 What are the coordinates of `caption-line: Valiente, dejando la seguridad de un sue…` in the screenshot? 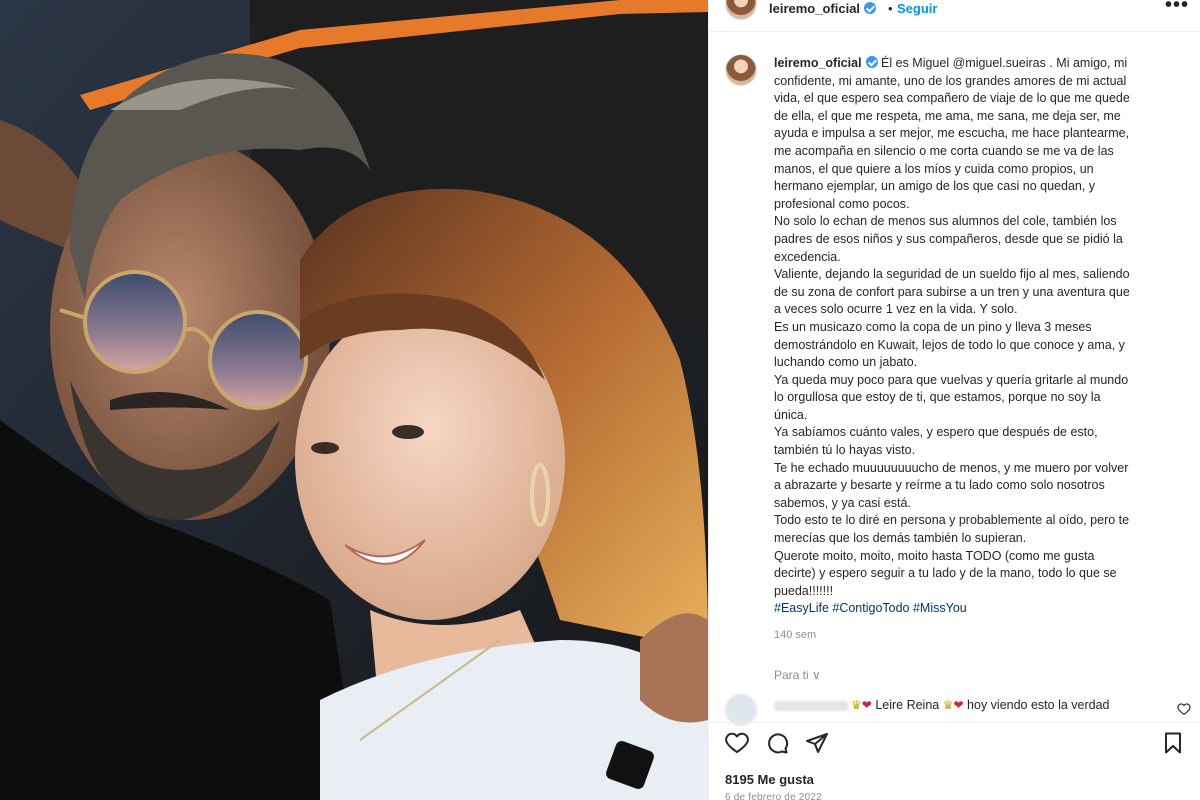 It's located at (952, 274).